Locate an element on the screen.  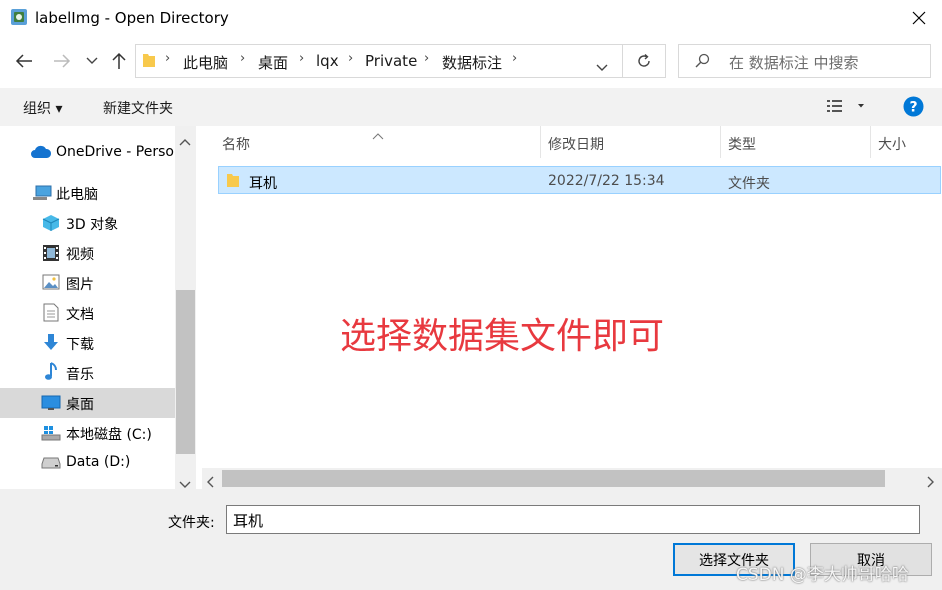
nav-item-label: Data (D:) is located at coordinates (98, 462).